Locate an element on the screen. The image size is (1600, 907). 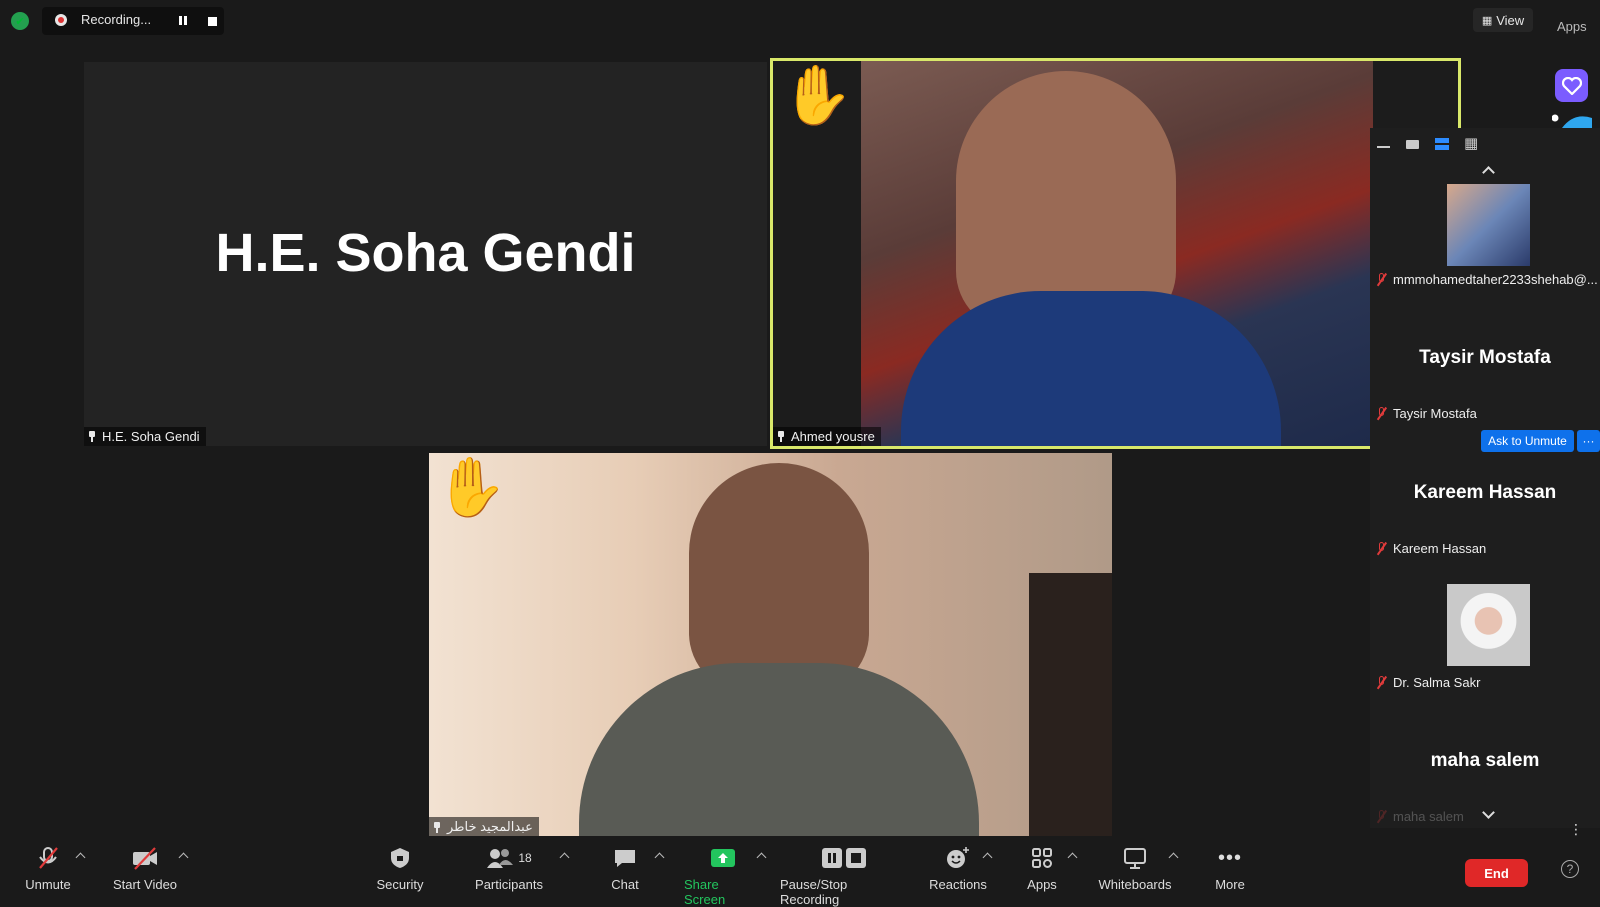
chat-button: Chat is located at coordinates (625, 869).